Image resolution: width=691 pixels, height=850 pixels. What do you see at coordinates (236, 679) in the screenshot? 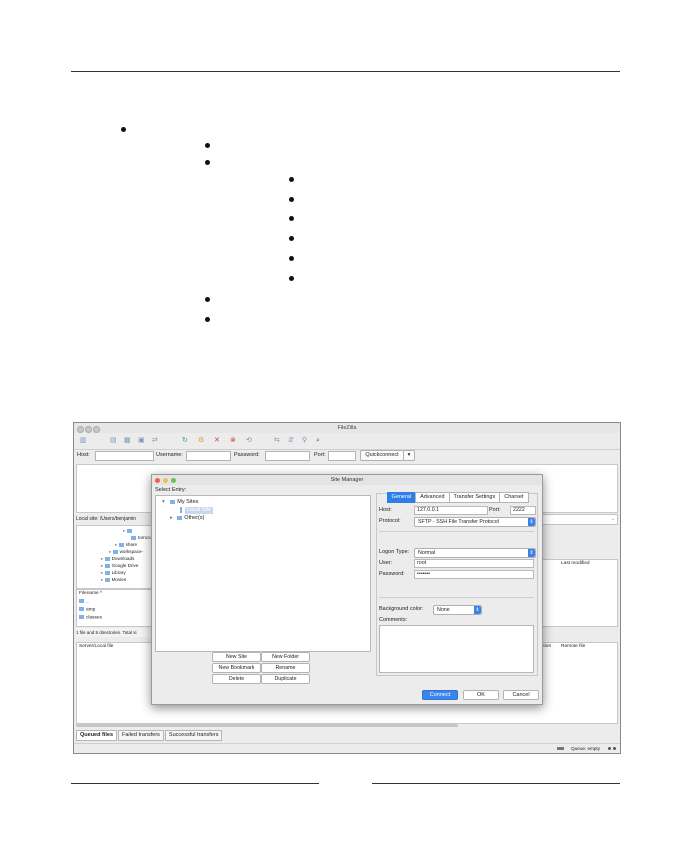
I see `delete-button: Delete` at bounding box center [236, 679].